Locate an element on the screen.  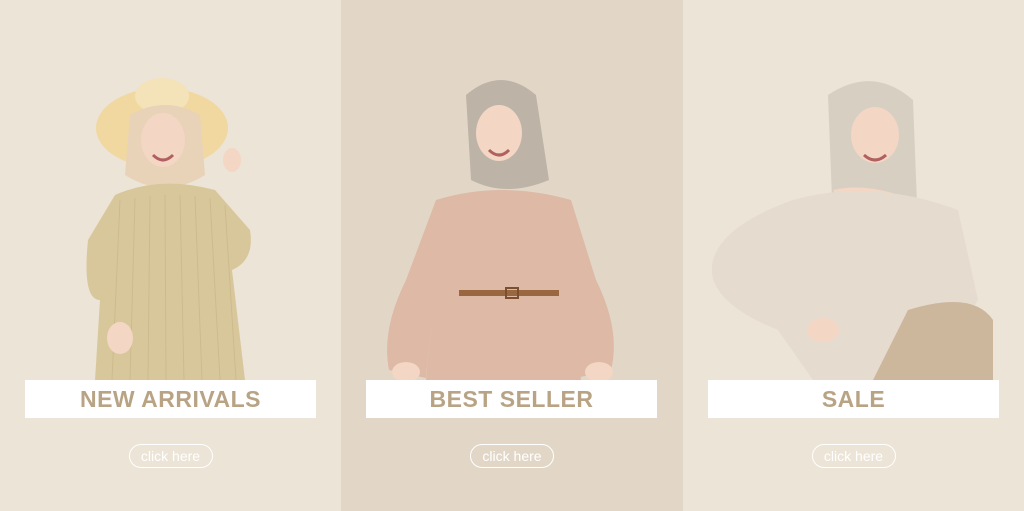
new-arrivals-title: NEW ARRIVALS is located at coordinates (170, 398).